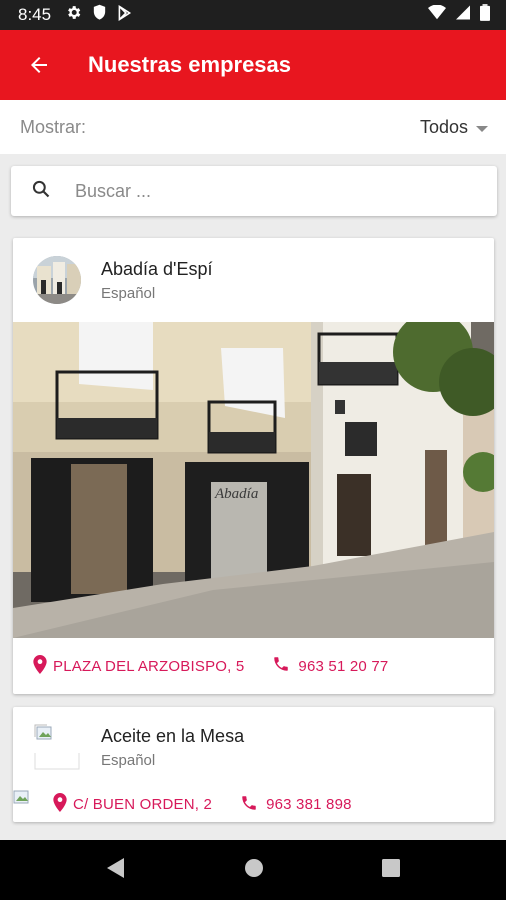  I want to click on signal-icon, so click(463, 15).